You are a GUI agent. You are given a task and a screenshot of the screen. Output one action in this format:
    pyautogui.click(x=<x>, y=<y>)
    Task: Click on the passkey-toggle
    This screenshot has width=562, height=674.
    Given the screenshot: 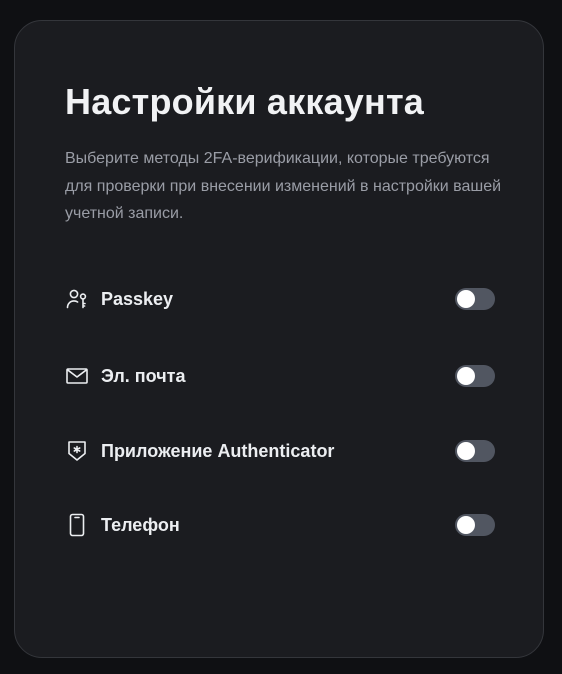 What is the action you would take?
    pyautogui.click(x=475, y=299)
    